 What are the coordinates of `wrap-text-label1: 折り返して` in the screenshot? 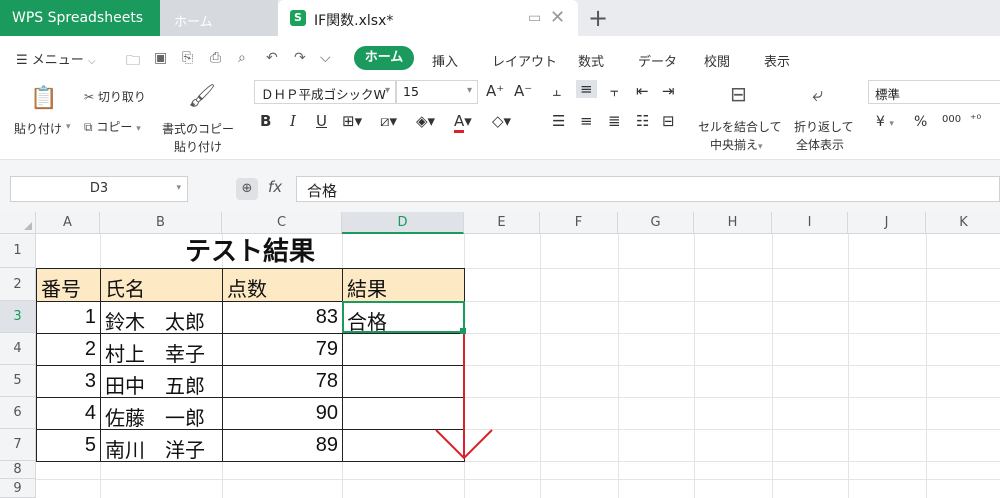 It's located at (824, 126).